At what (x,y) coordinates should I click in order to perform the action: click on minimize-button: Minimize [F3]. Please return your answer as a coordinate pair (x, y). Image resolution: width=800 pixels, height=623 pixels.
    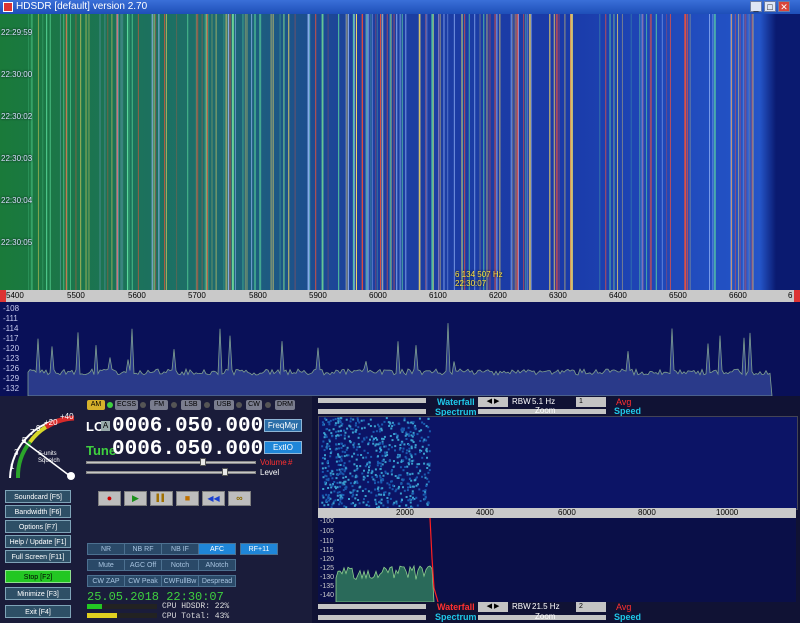
    Looking at the image, I should click on (38, 593).